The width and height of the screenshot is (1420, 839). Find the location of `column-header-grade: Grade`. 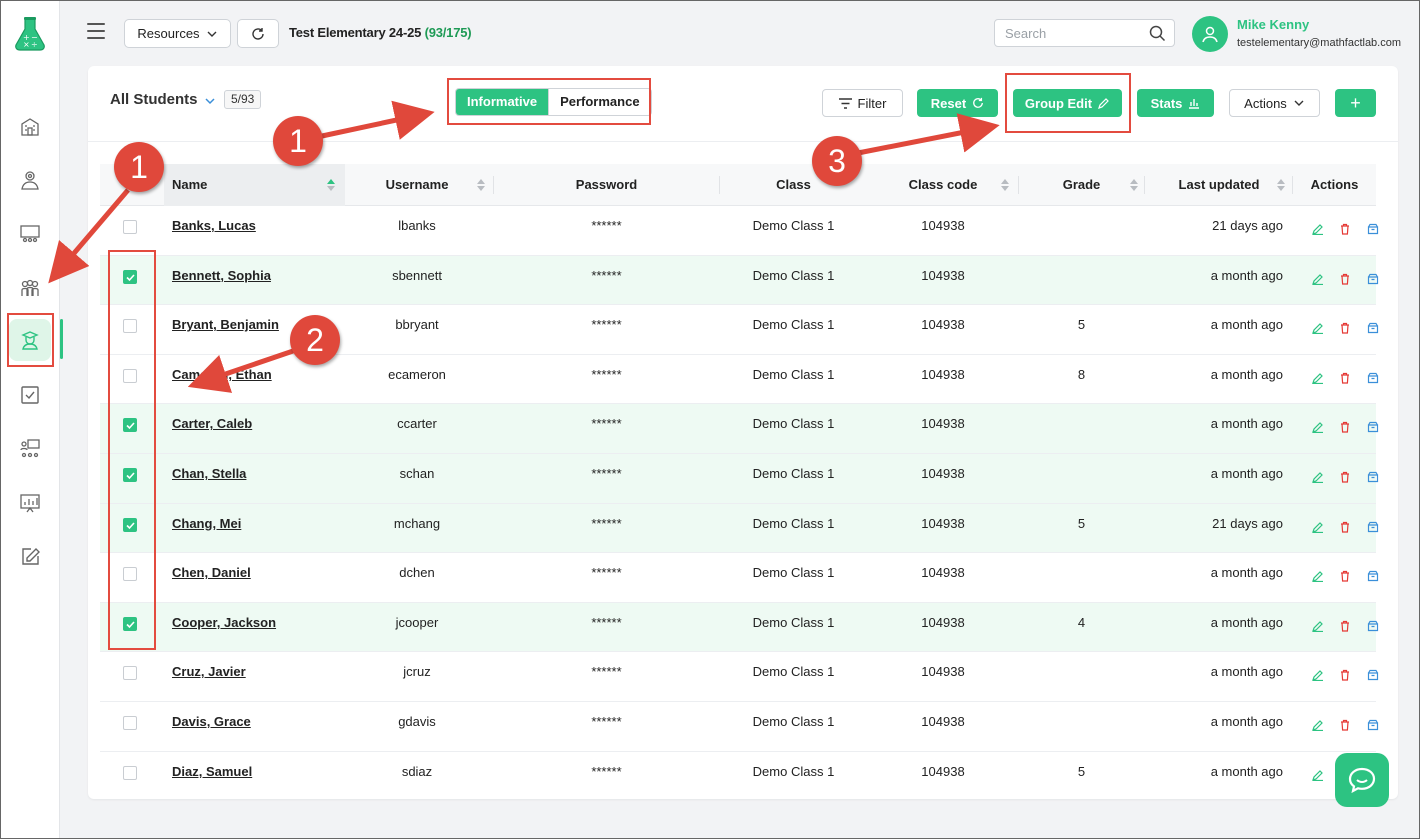

column-header-grade: Grade is located at coordinates (1081, 185).